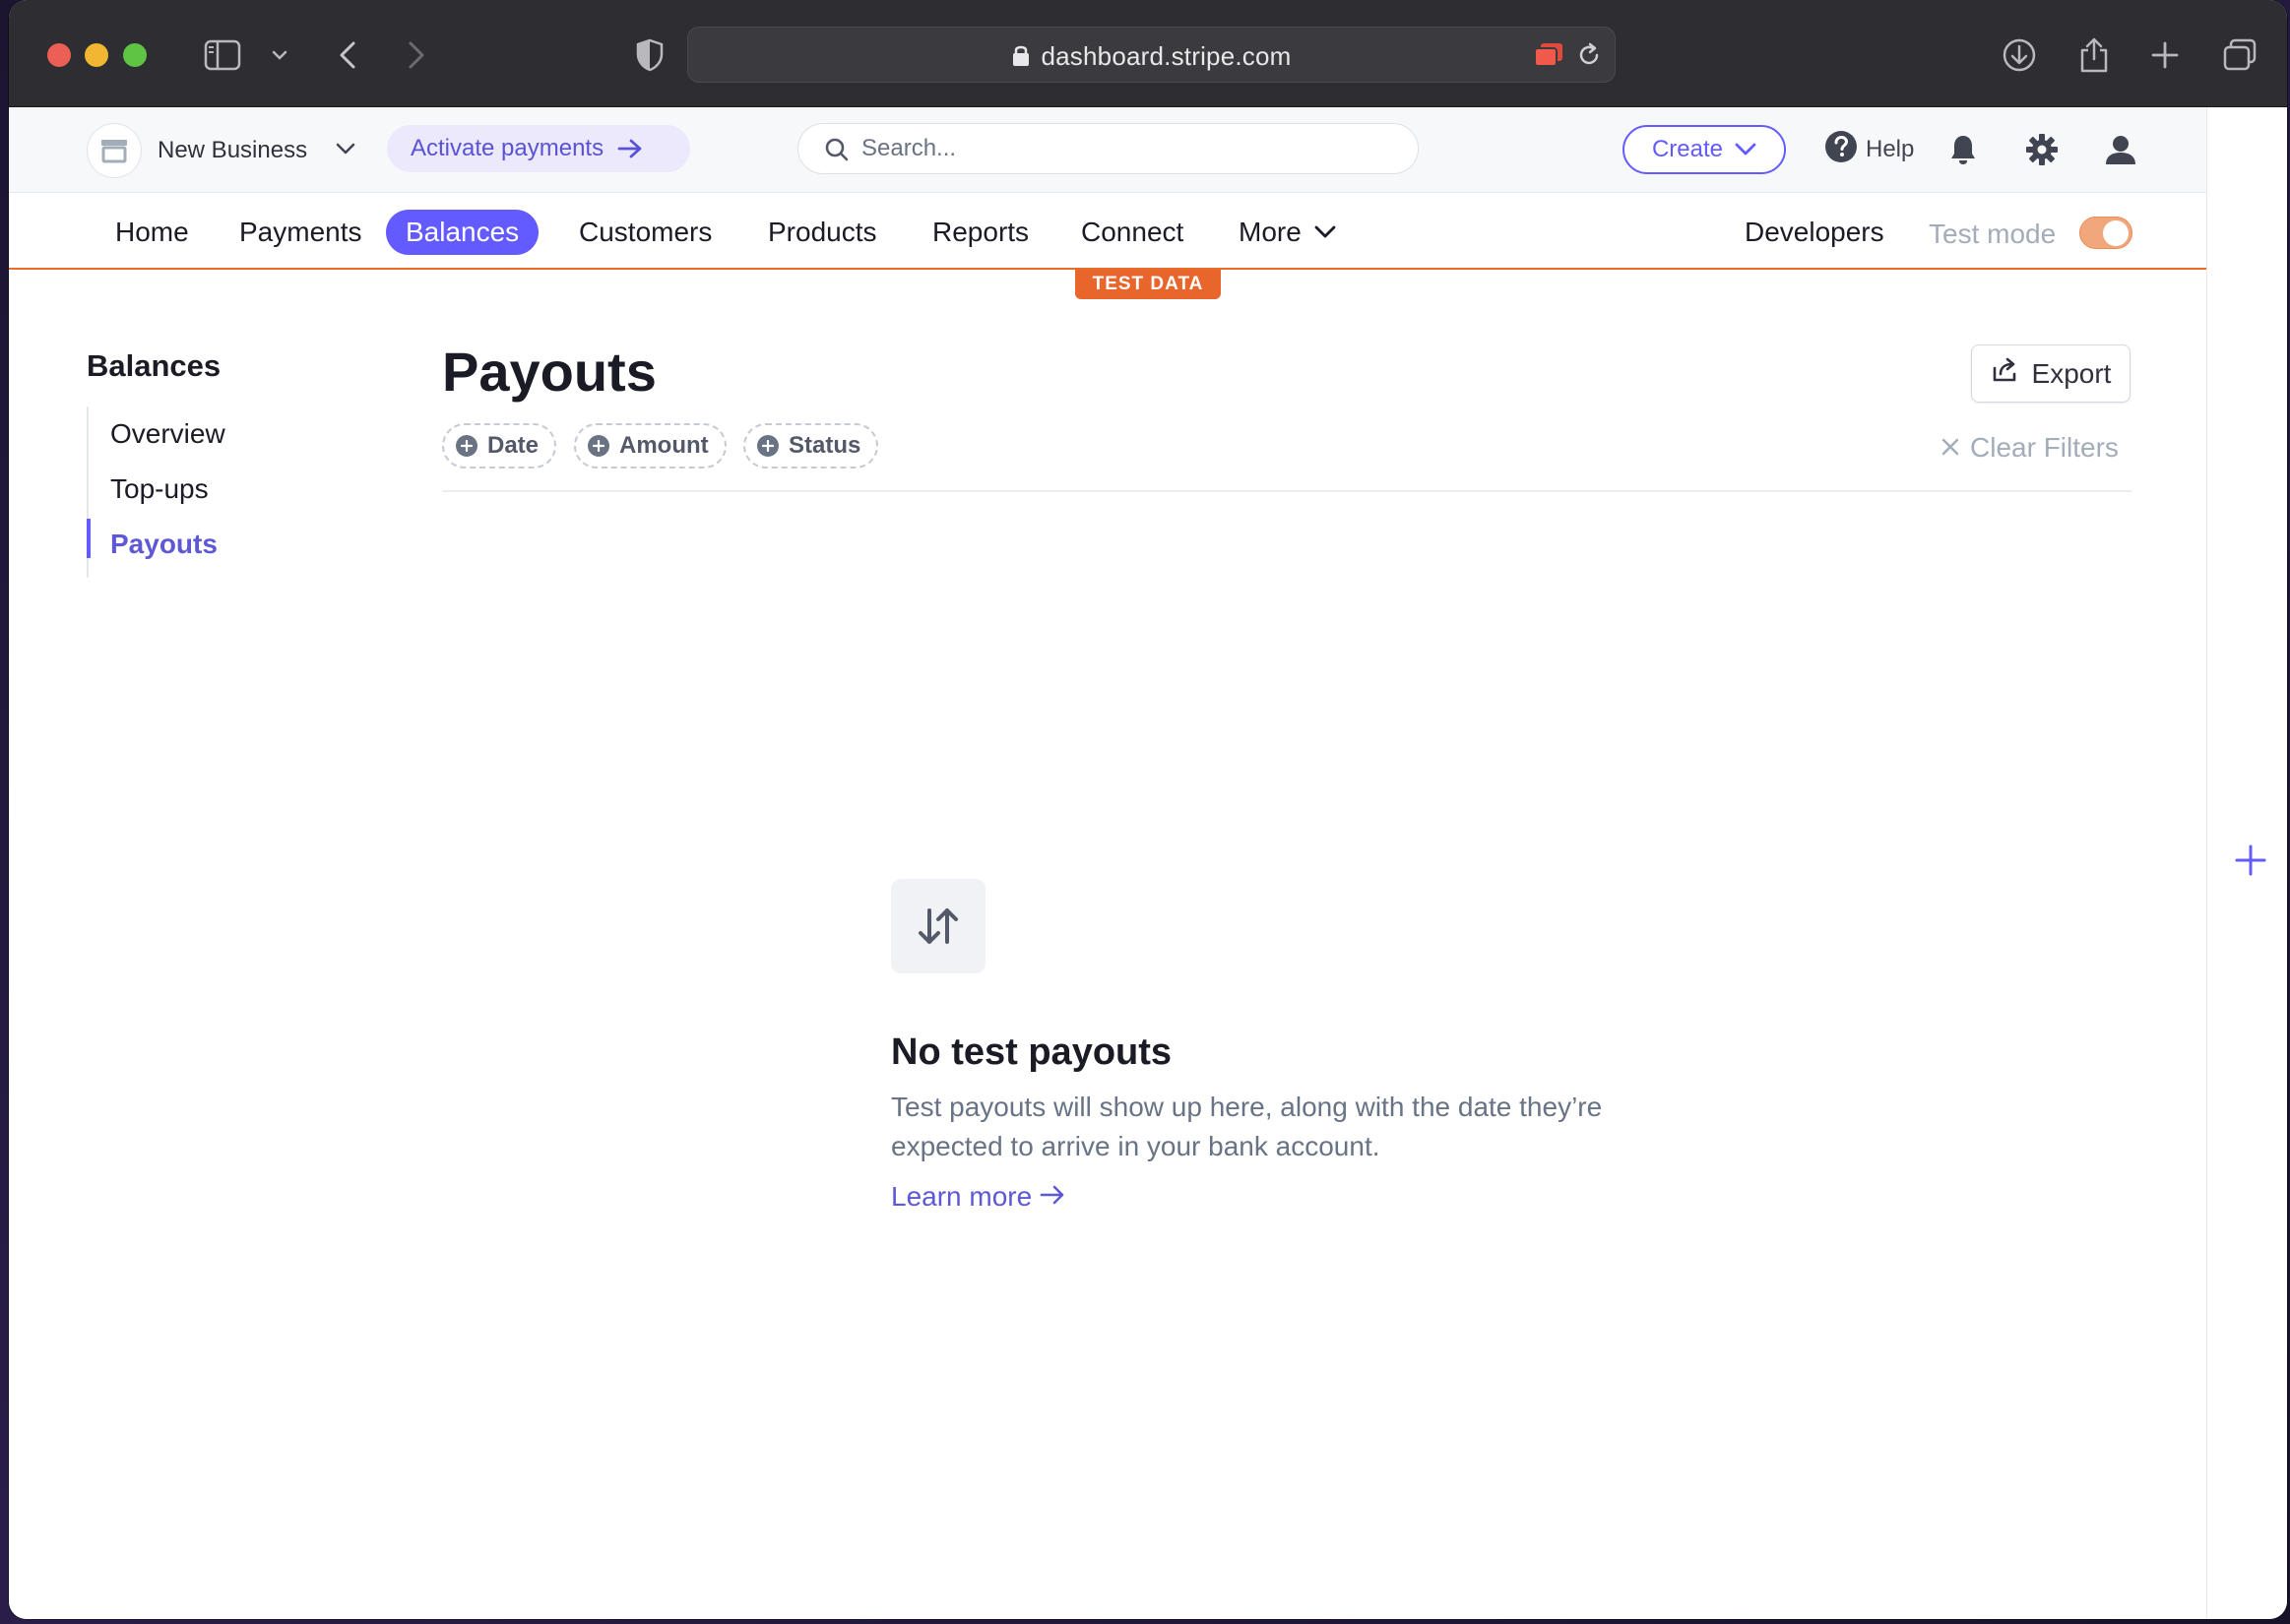 The height and width of the screenshot is (1624, 2290). What do you see at coordinates (1548, 57) in the screenshot?
I see `tab-group-icon` at bounding box center [1548, 57].